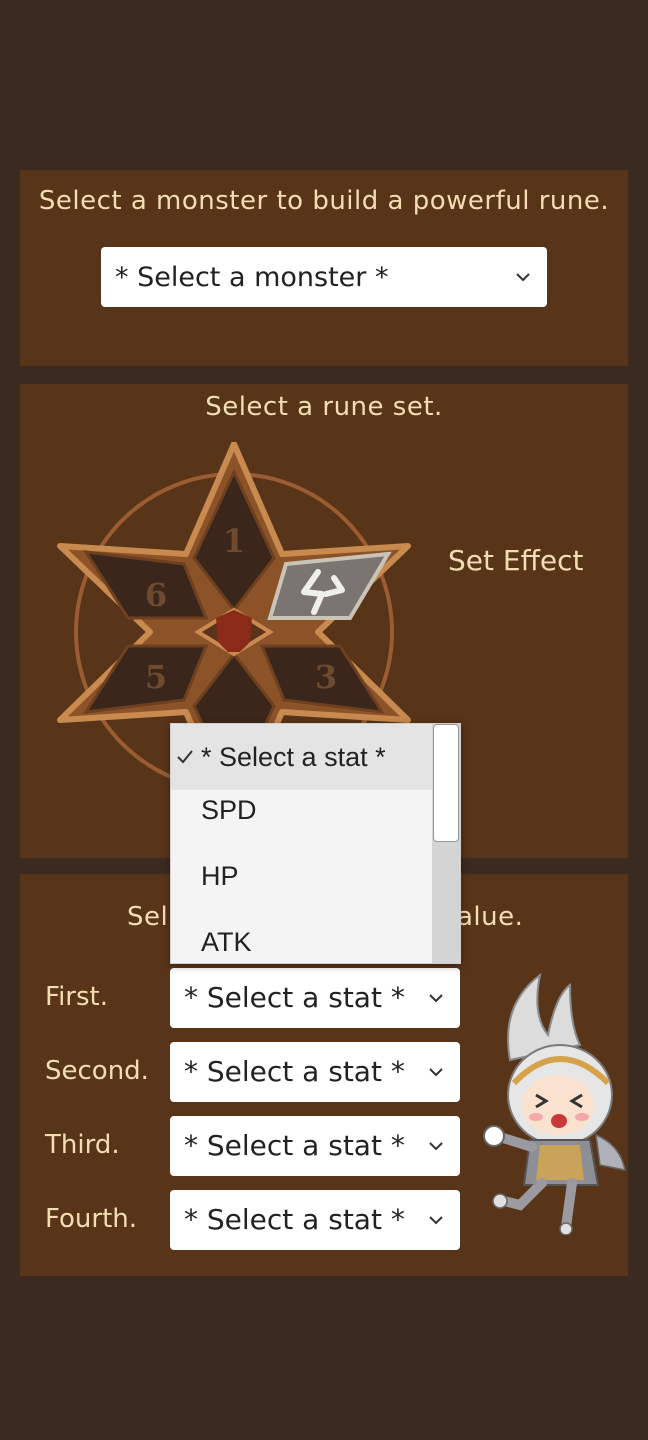  I want to click on dropdown-option-label: ATK, so click(226, 941).